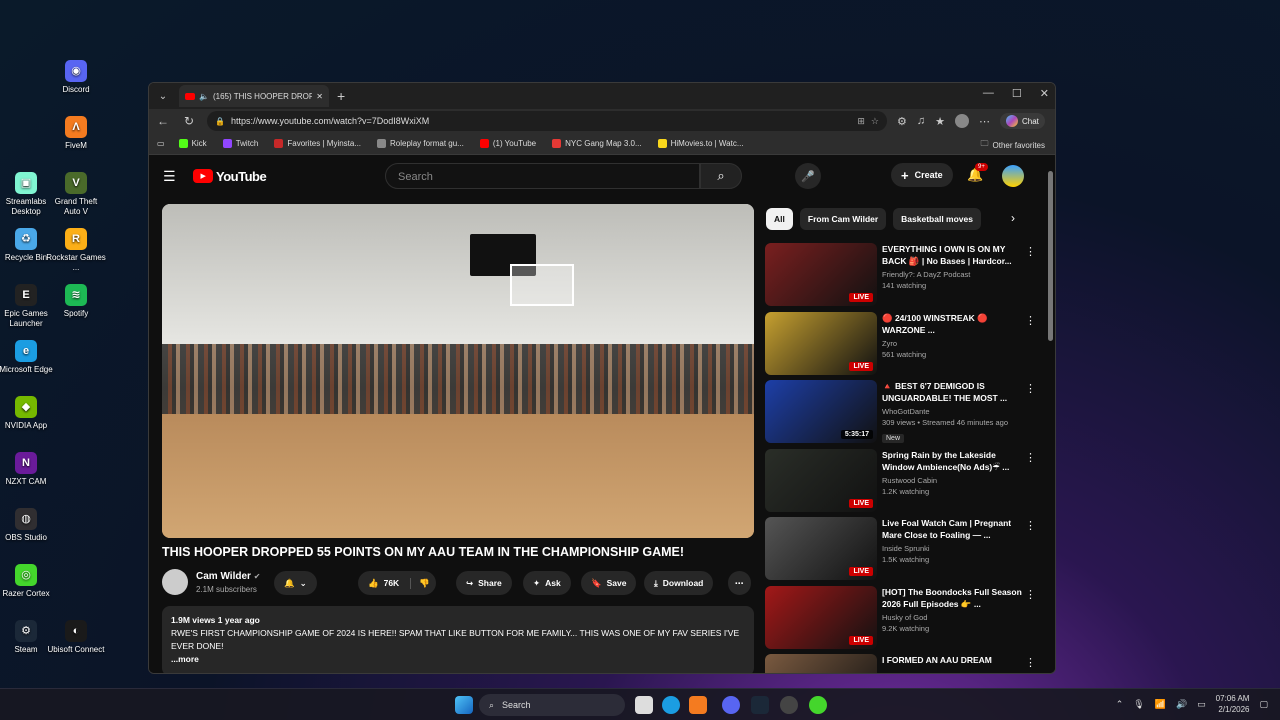  Describe the element at coordinates (163, 121) in the screenshot. I see `back-icon: ←` at that location.